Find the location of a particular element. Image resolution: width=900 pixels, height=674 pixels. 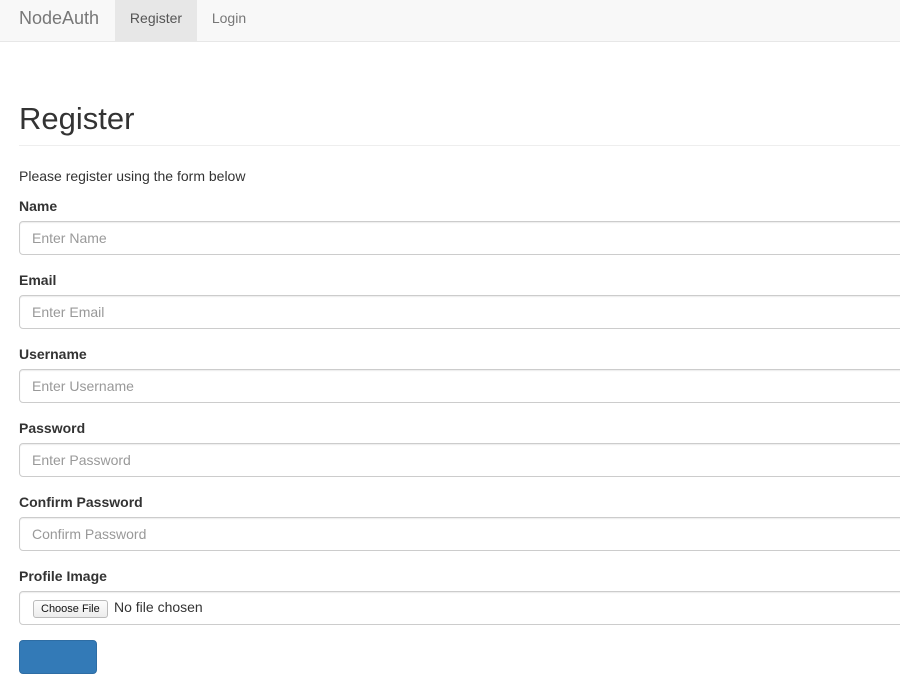

nav-login: Login is located at coordinates (229, 21).